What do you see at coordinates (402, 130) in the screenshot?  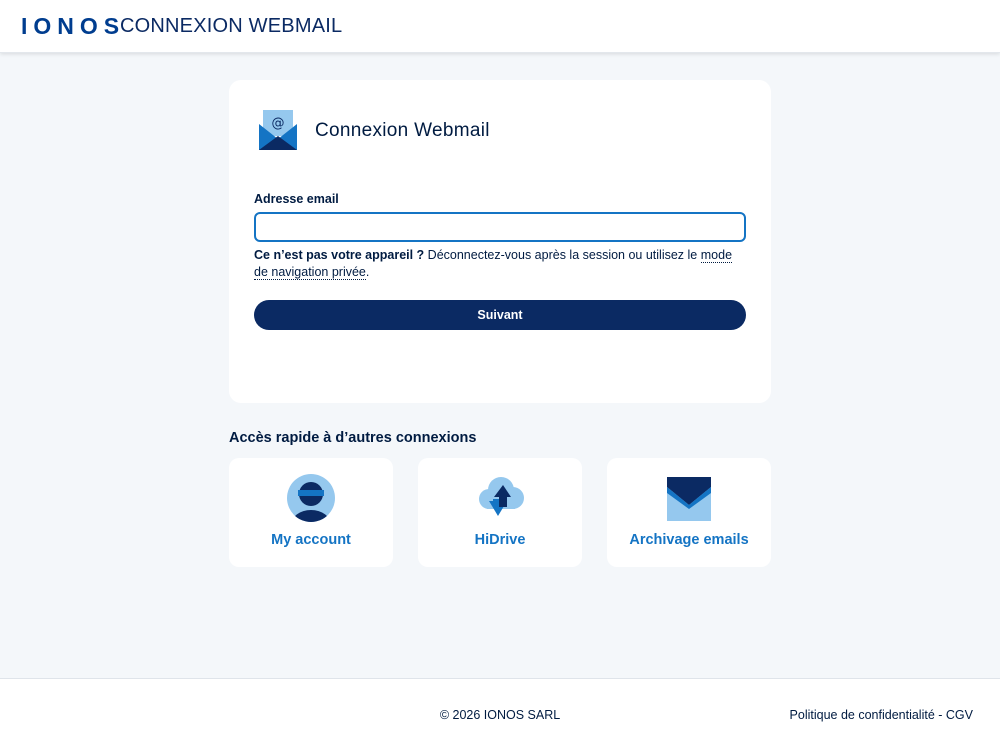 I see `login-title: Connexion Webmail` at bounding box center [402, 130].